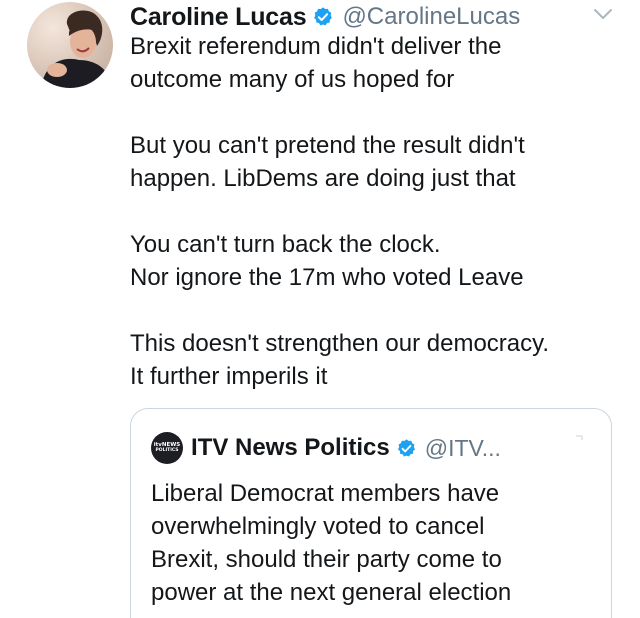  I want to click on display-name: Caroline Lucas, so click(218, 17).